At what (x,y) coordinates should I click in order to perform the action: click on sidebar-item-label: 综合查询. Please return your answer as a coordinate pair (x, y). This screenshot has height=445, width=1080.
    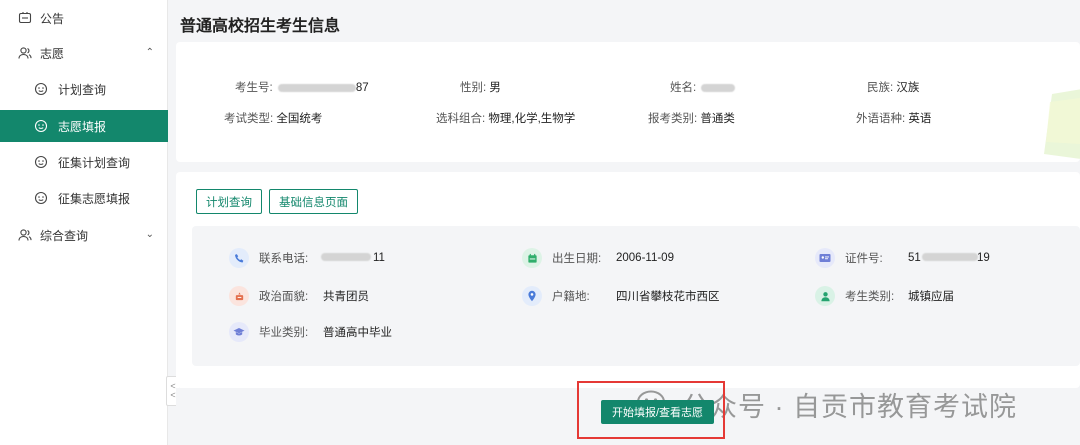
    Looking at the image, I should click on (64, 235).